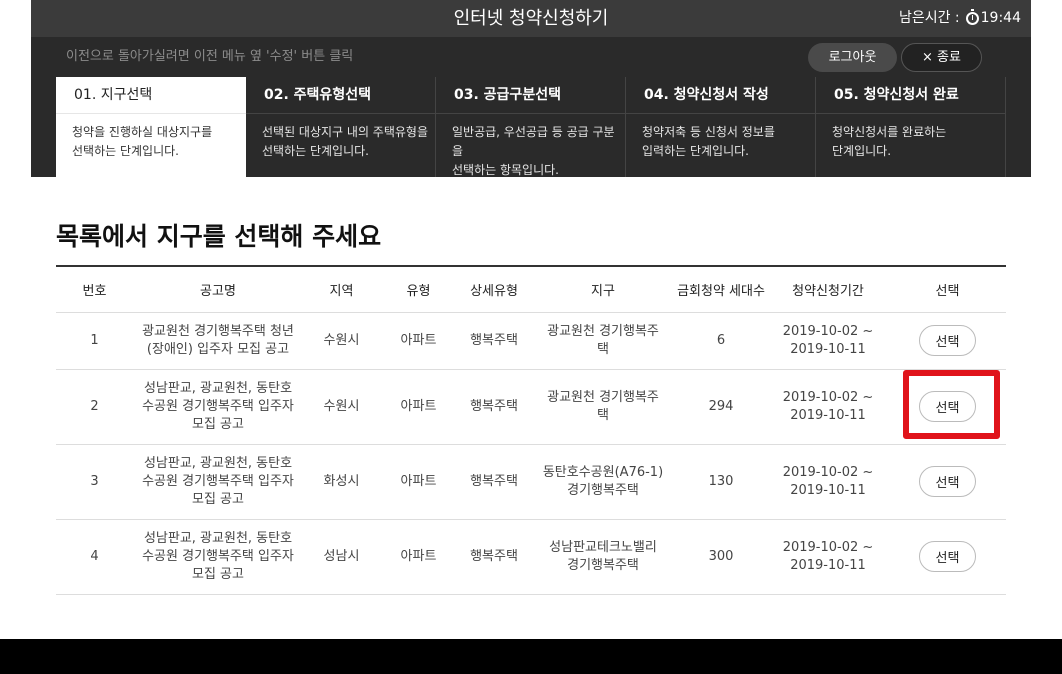 The image size is (1062, 674). I want to click on logout-button: 로그아웃, so click(852, 57).